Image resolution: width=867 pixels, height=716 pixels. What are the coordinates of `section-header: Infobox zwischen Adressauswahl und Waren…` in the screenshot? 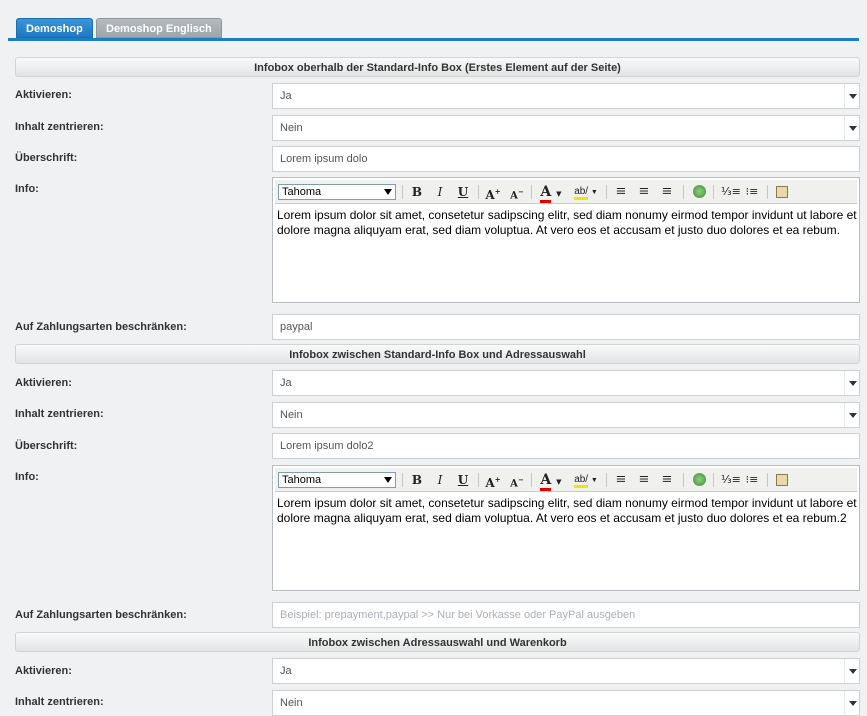 It's located at (437, 642).